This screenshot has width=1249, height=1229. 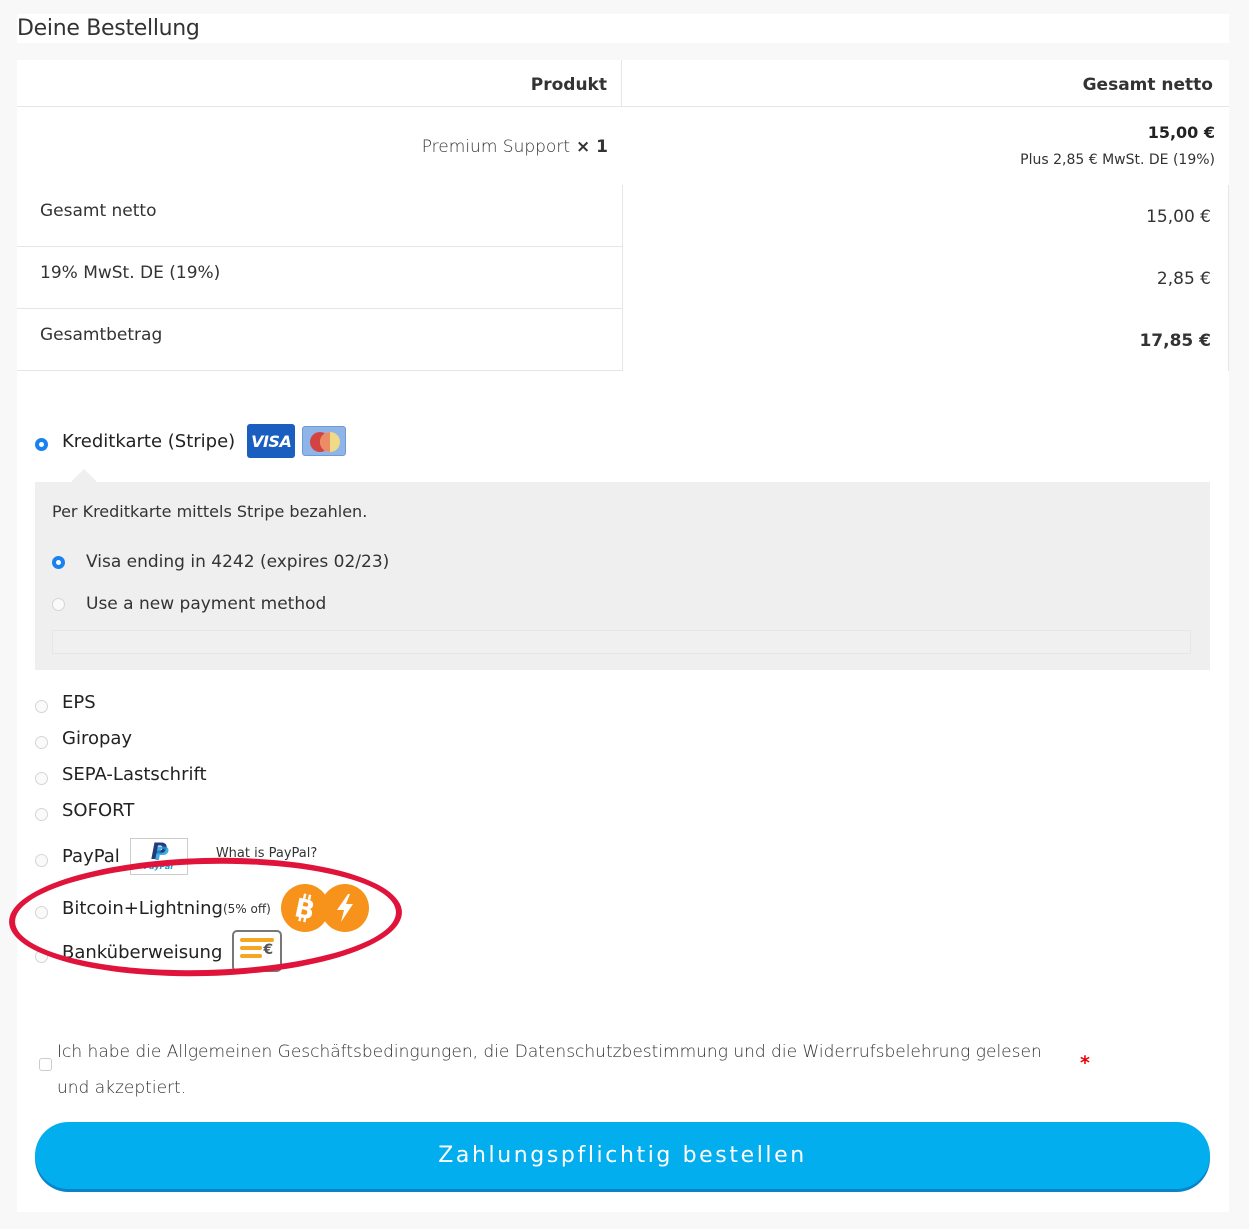 I want to click on totals-row-grand-total: Gesamtbetrag 17,85 €, so click(x=623, y=340).